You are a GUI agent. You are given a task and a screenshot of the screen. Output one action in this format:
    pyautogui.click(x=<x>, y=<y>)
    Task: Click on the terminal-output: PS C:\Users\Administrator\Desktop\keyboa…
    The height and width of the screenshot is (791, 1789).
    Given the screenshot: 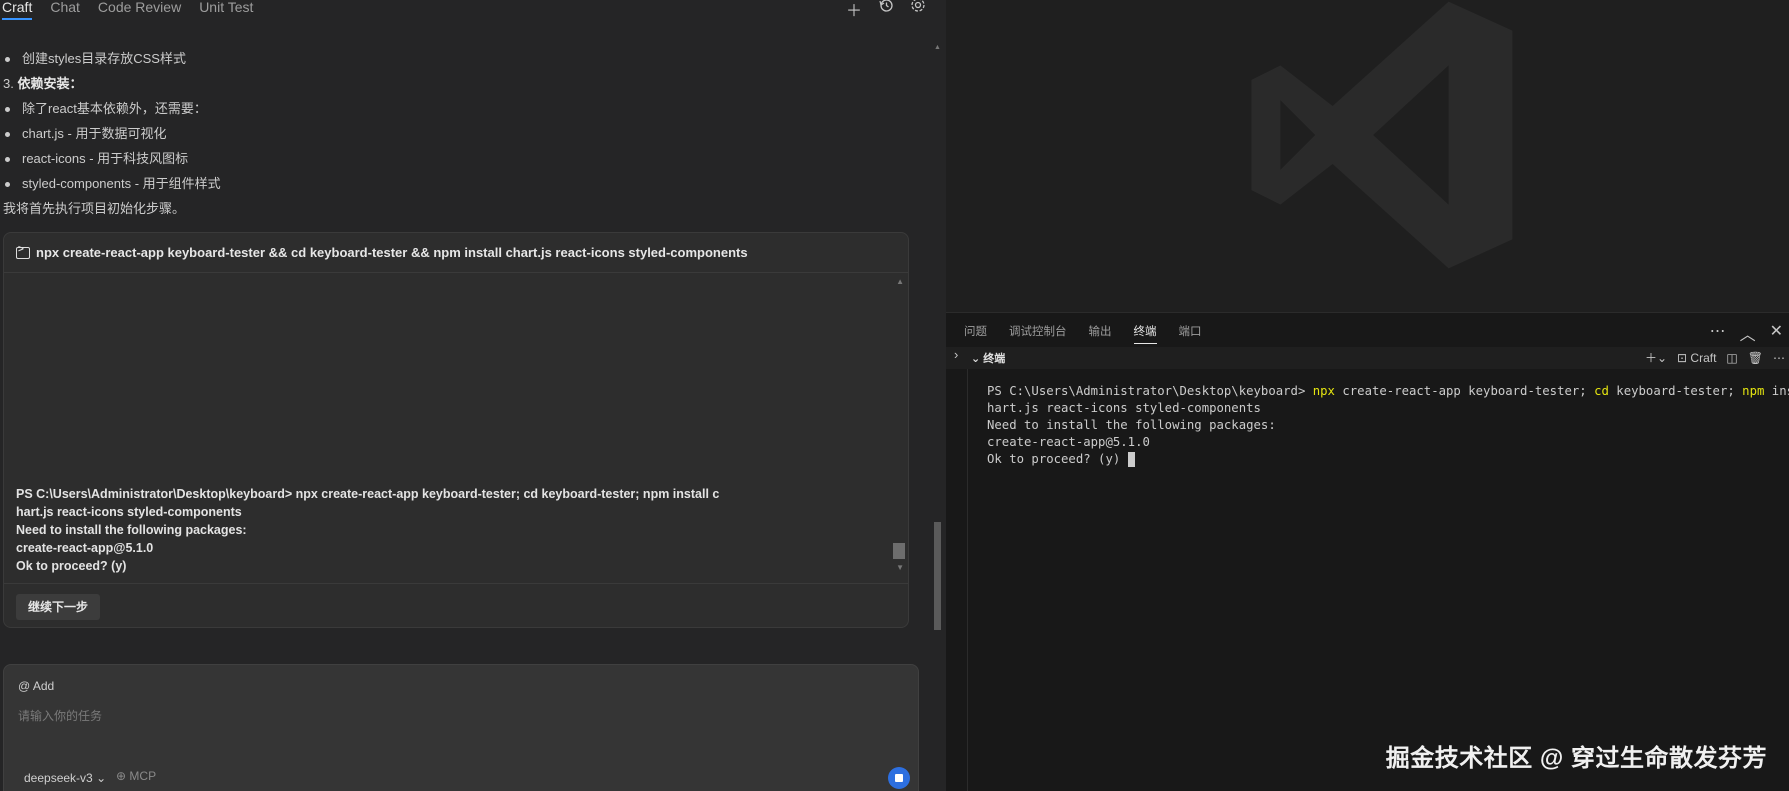 What is the action you would take?
    pyautogui.click(x=1388, y=425)
    